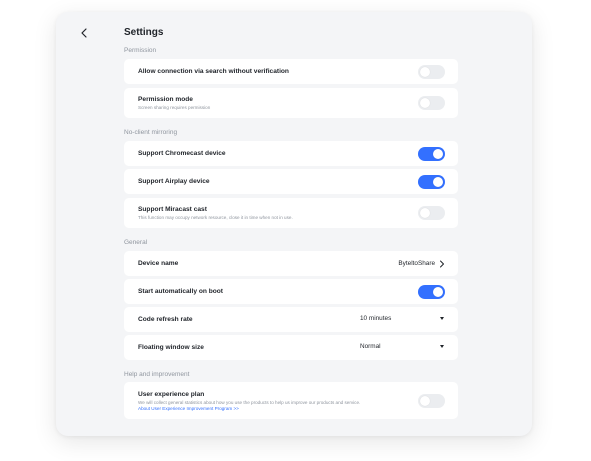 The width and height of the screenshot is (591, 461). What do you see at coordinates (171, 394) in the screenshot?
I see `setting-title: User experience plan` at bounding box center [171, 394].